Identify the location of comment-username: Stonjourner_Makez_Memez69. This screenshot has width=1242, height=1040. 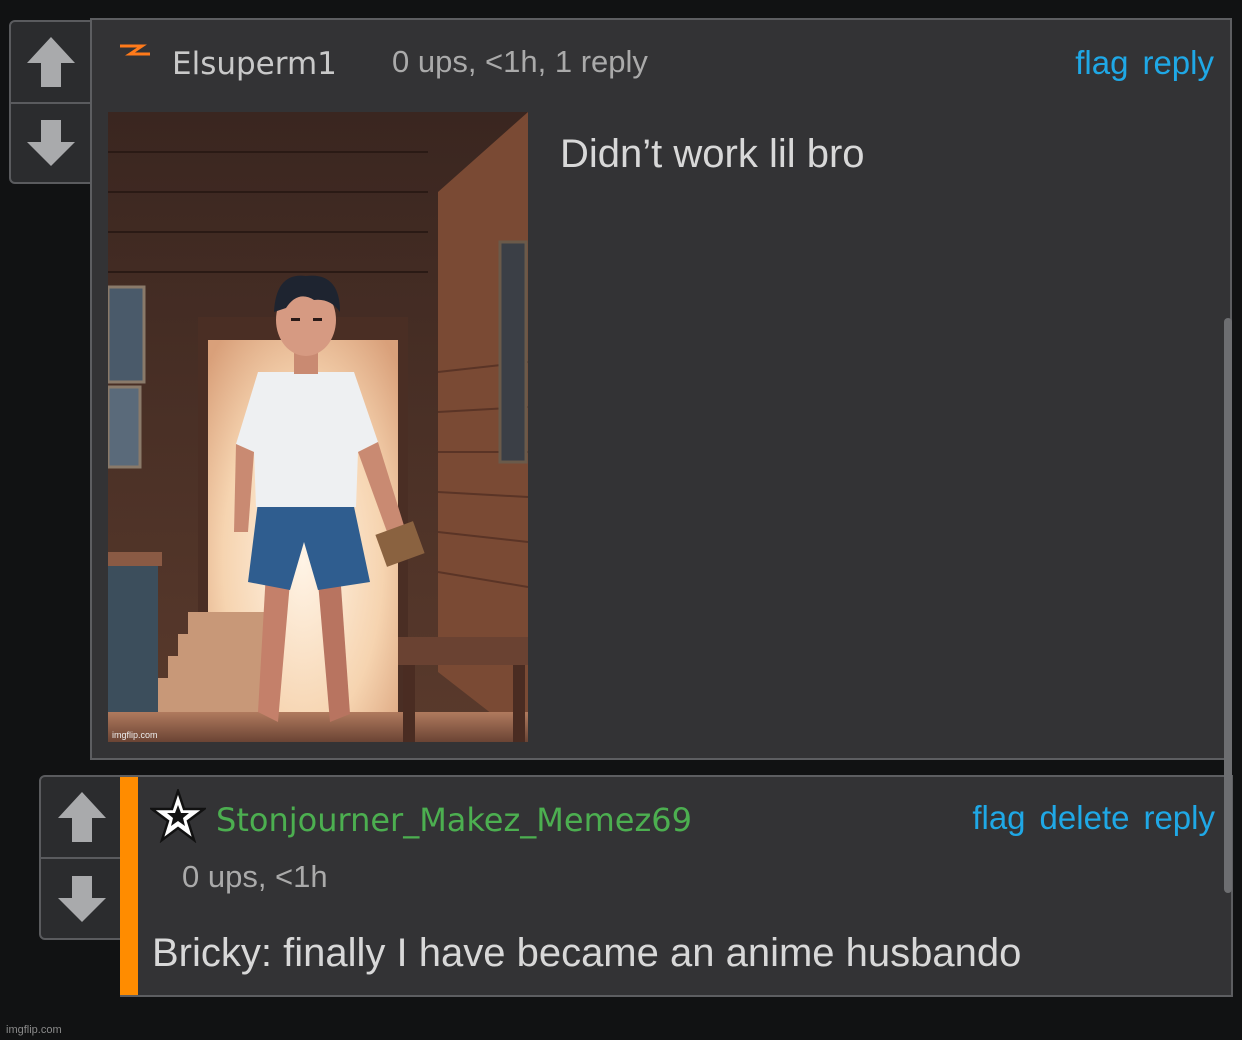
(454, 820).